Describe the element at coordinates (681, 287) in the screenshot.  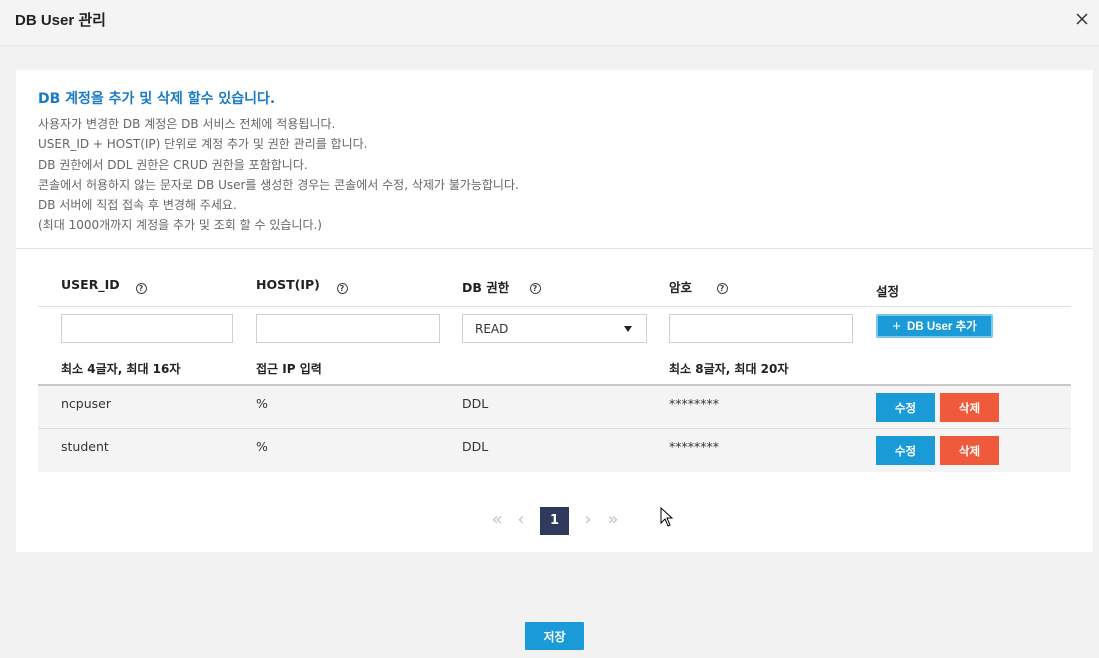
I see `column-header-password: 암호` at that location.